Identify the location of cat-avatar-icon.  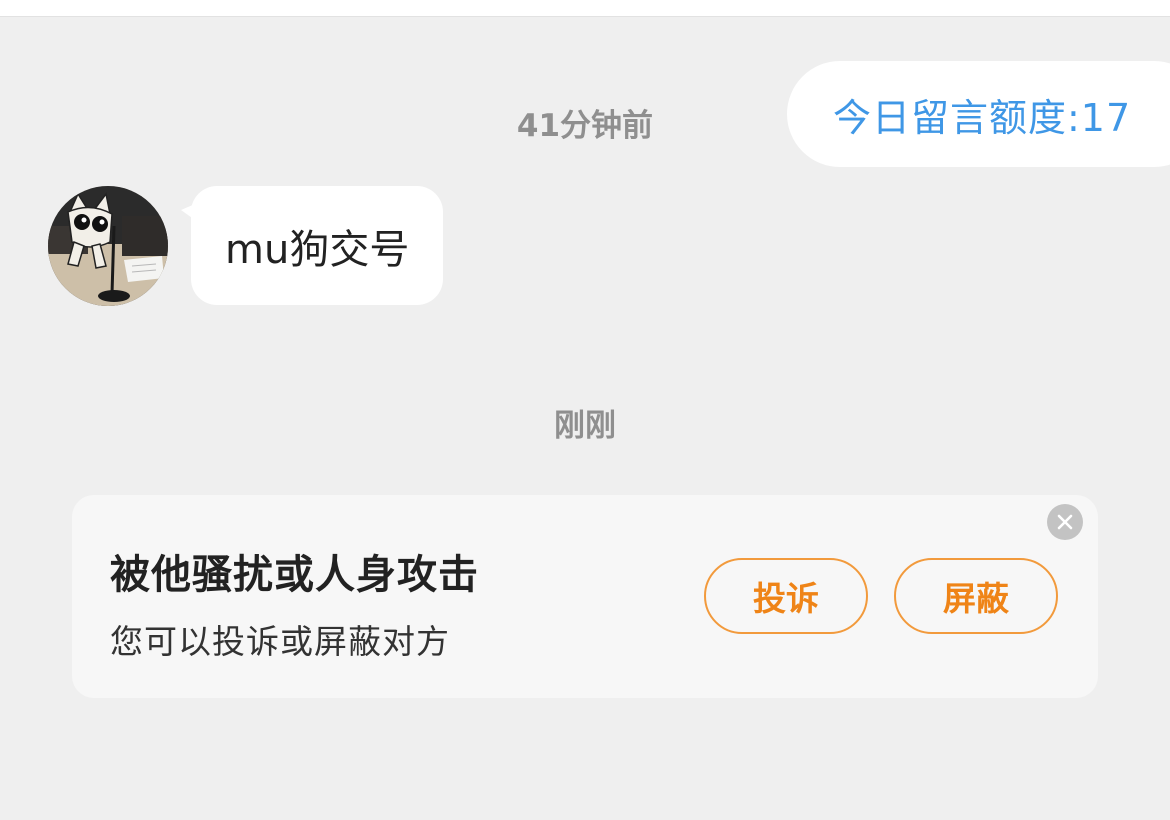
(108, 246).